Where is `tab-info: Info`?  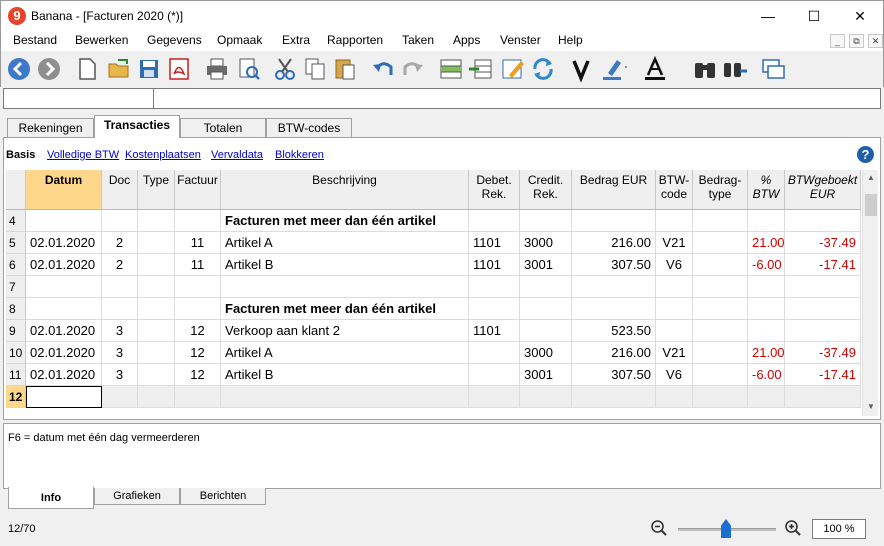
tab-info: Info is located at coordinates (51, 498).